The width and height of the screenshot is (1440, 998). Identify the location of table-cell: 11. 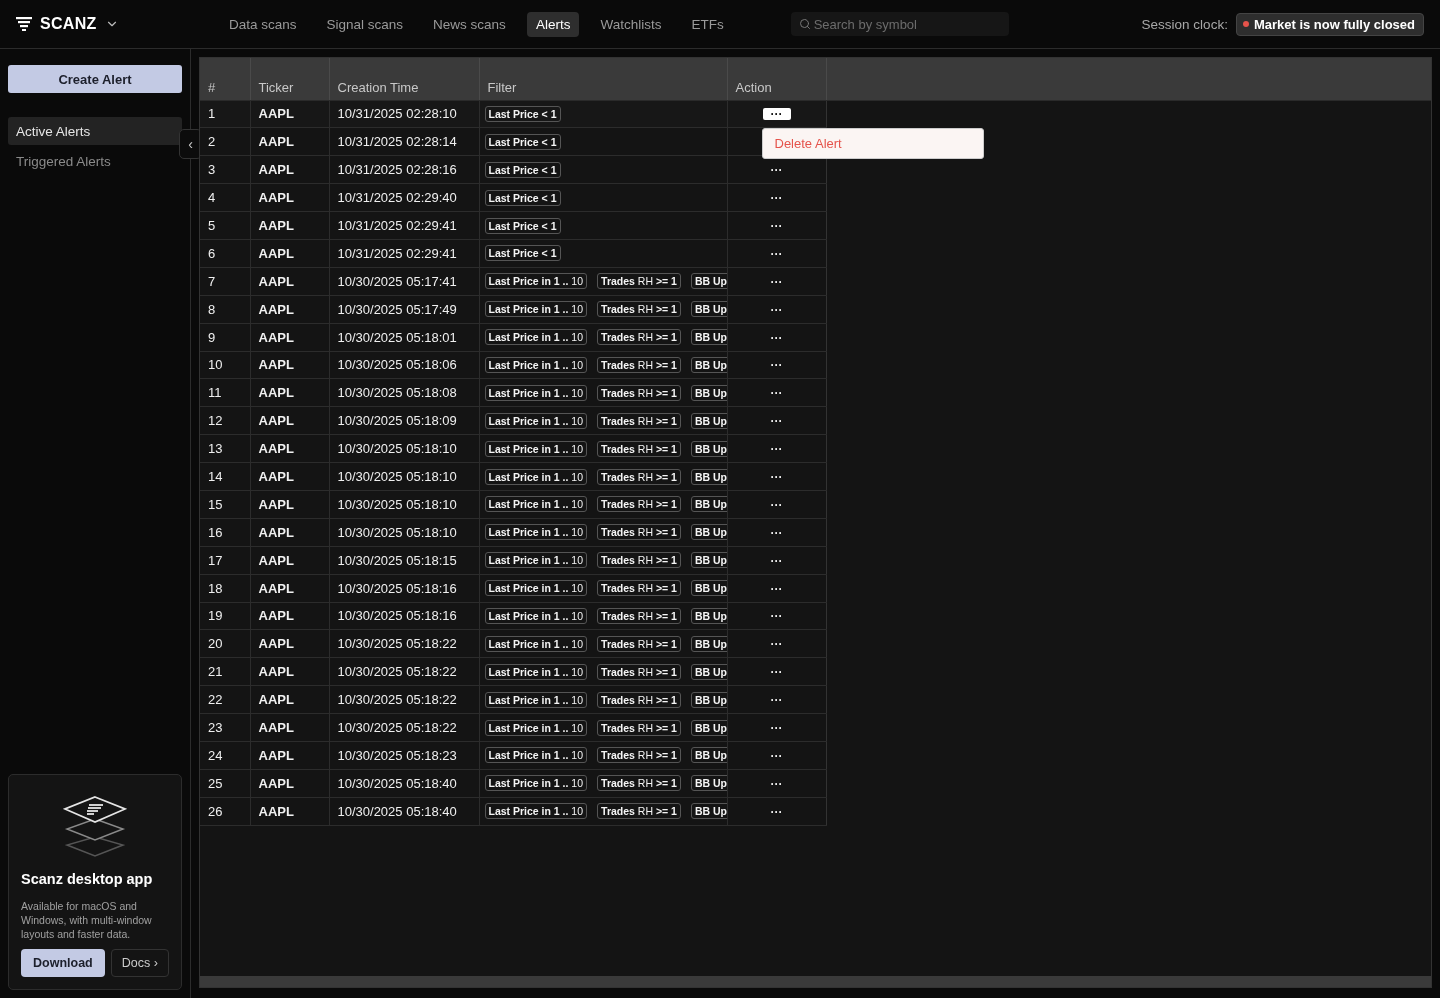
(225, 392).